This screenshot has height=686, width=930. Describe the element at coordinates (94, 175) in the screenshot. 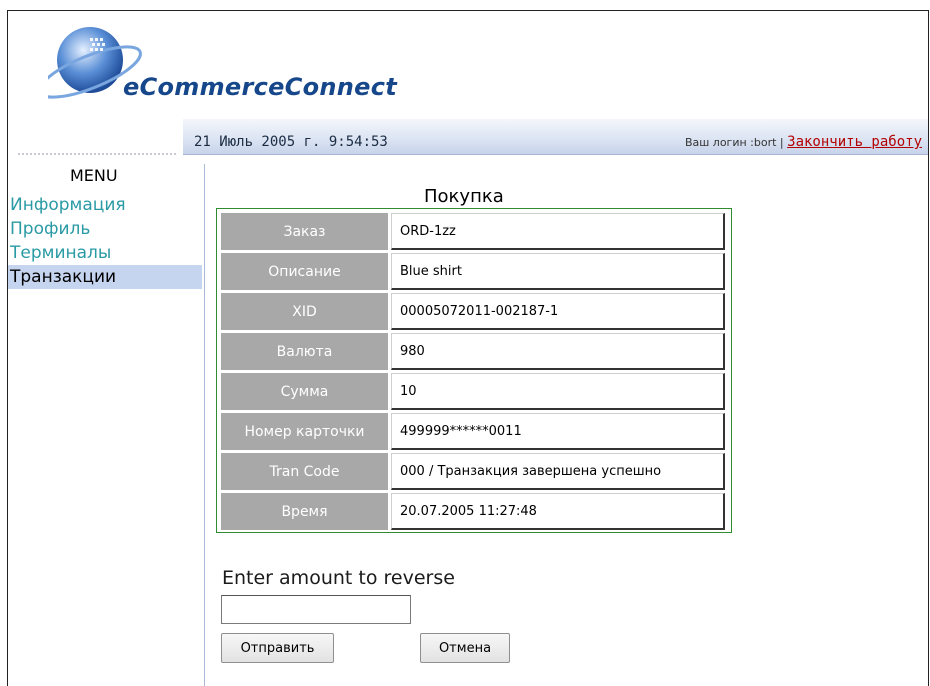

I see `menu-title: MENU` at that location.